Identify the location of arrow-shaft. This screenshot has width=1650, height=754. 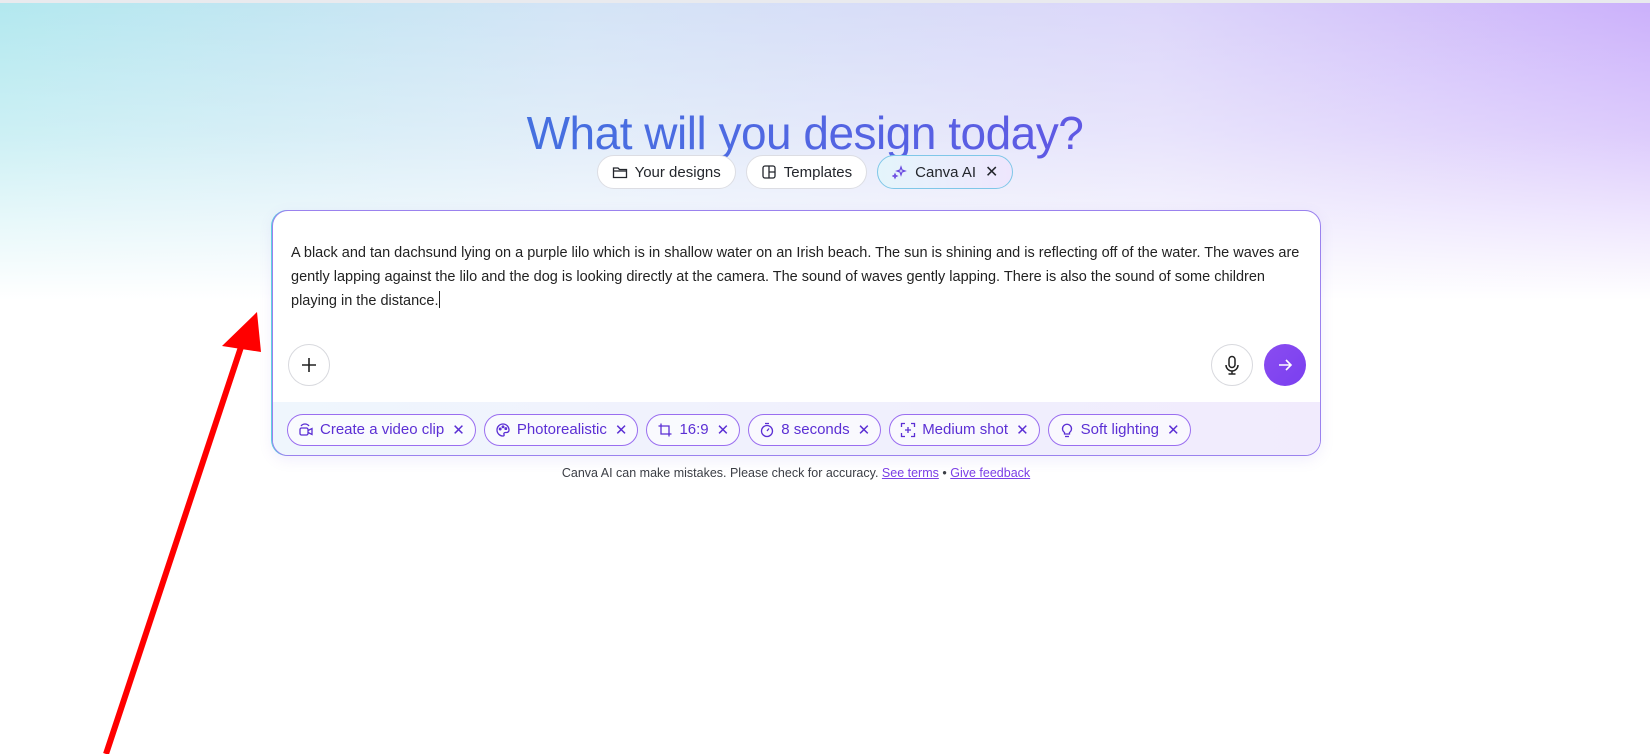
(175, 545).